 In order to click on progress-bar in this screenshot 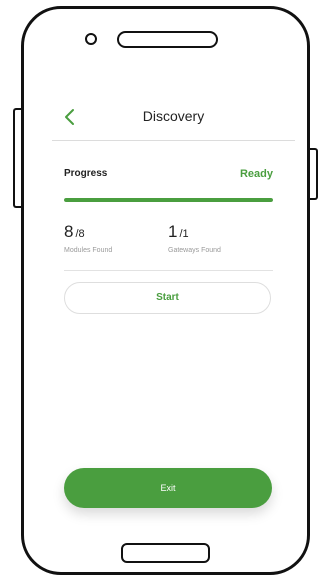, I will do `click(168, 200)`.